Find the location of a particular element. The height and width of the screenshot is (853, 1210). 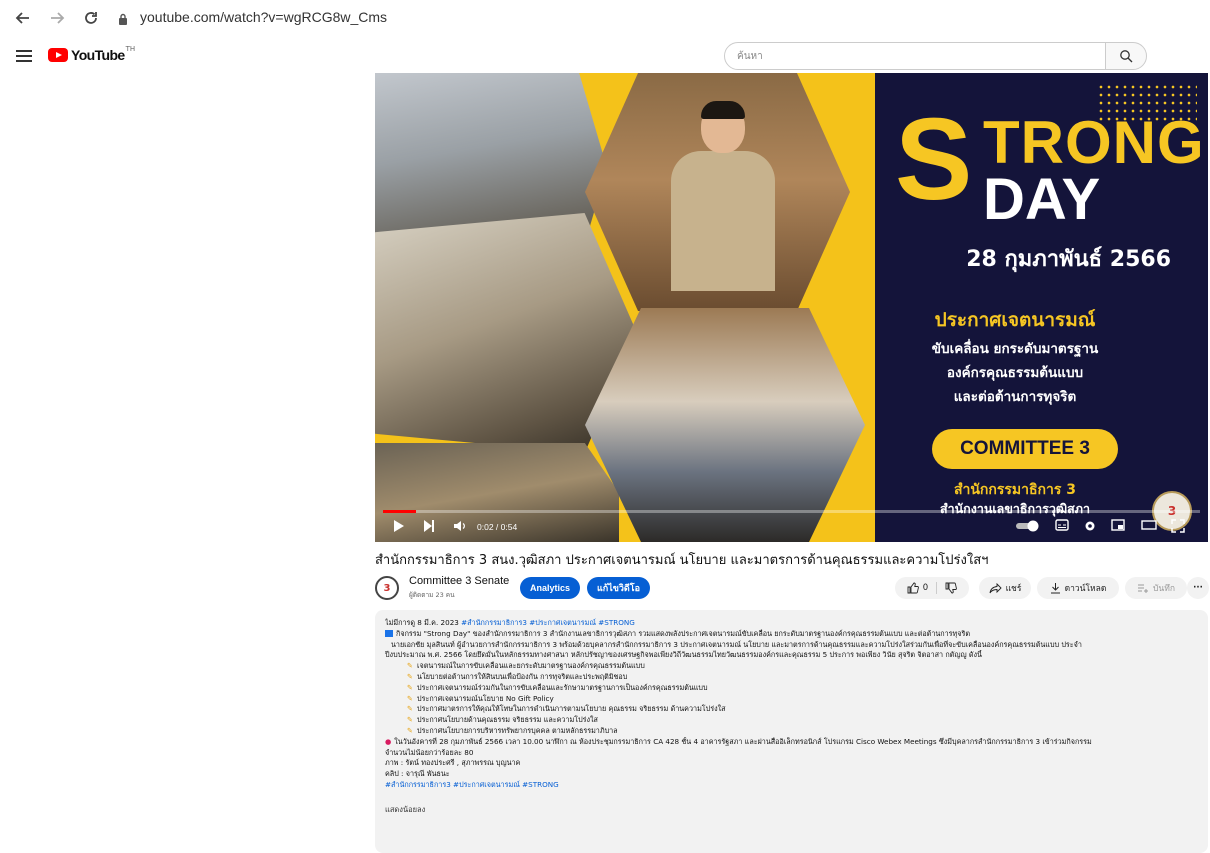

miniplayer-icon is located at coordinates (1118, 527).